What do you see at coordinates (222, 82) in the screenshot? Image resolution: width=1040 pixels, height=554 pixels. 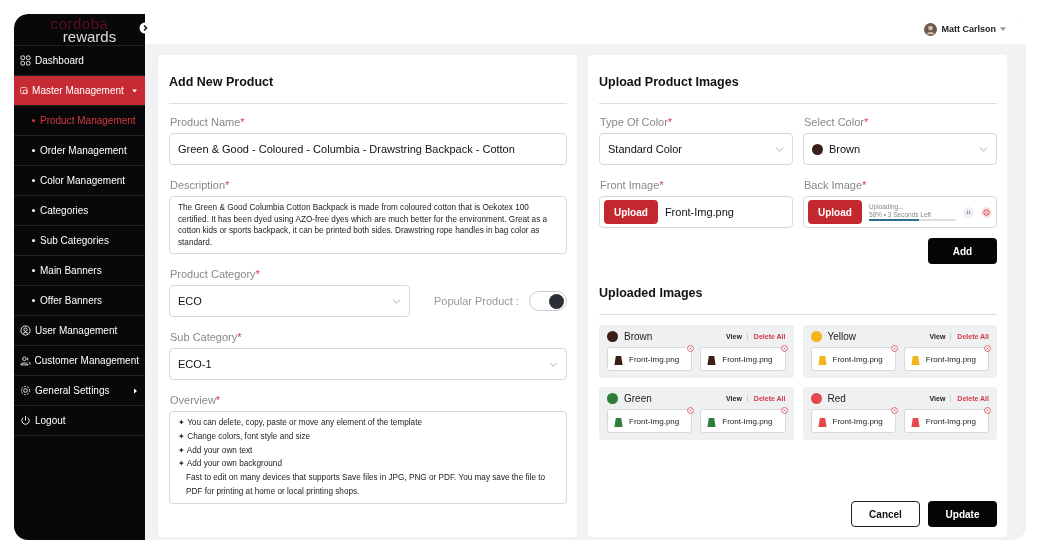 I see `card-title: Add New Product` at bounding box center [222, 82].